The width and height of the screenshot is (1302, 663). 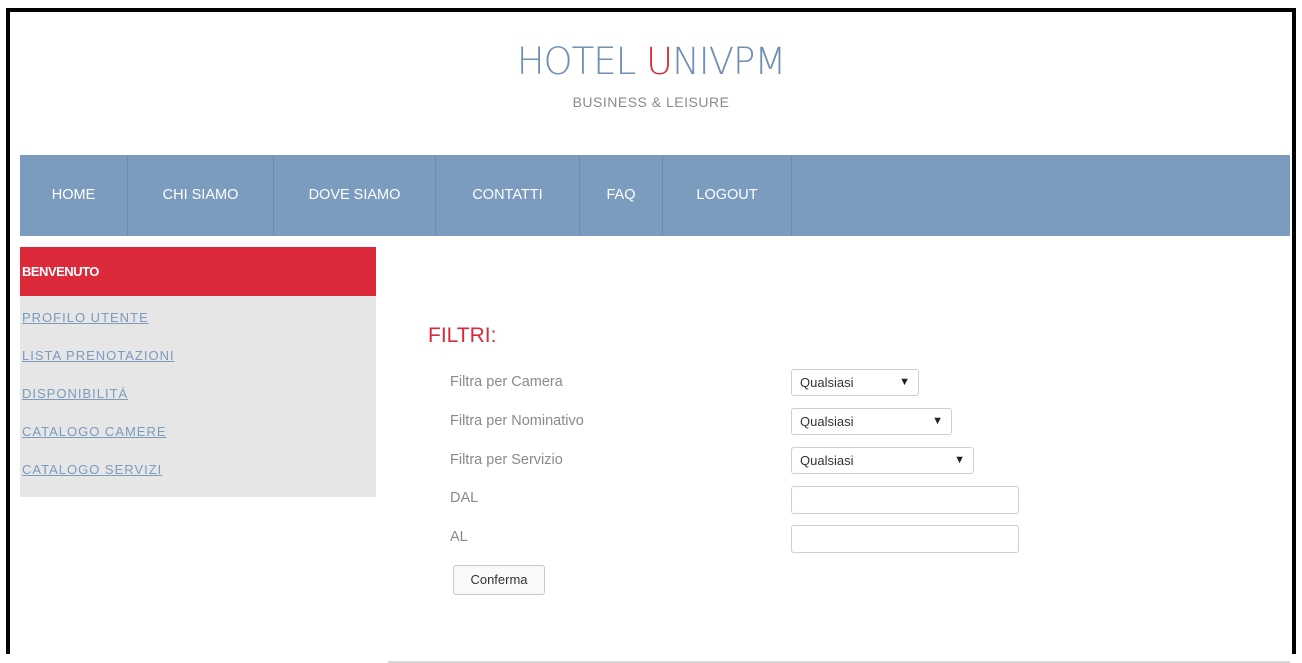 What do you see at coordinates (499, 580) in the screenshot?
I see `confirm-button: Conferma` at bounding box center [499, 580].